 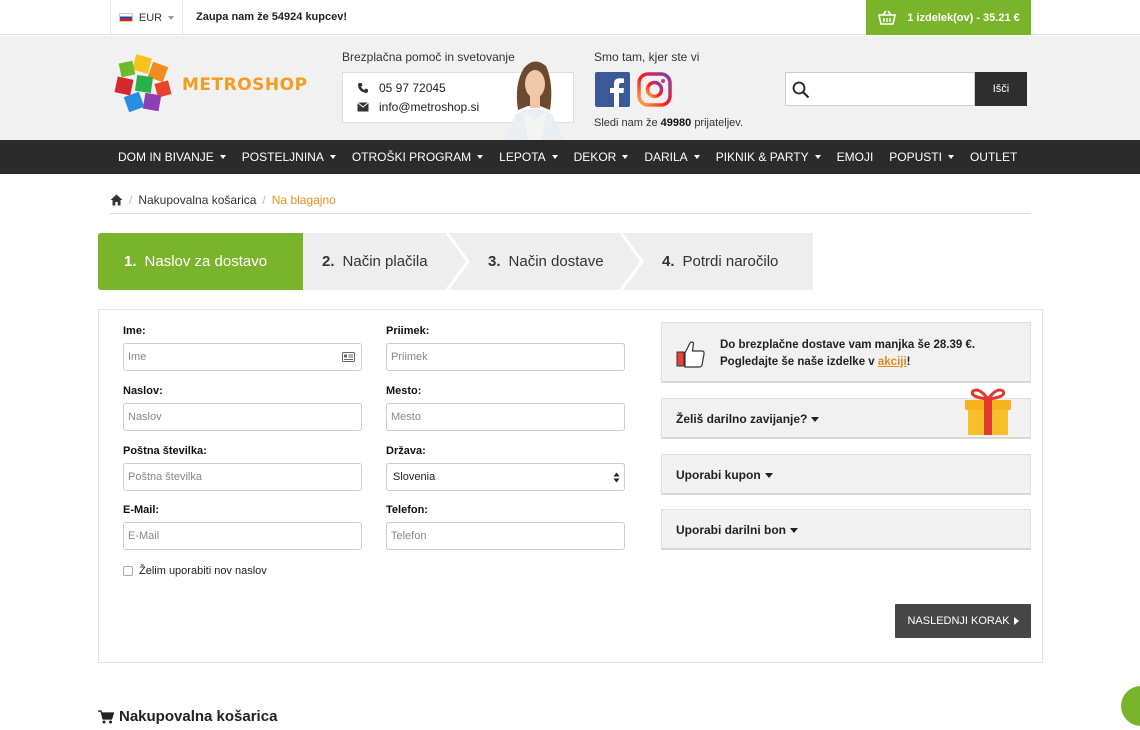 I want to click on nav-item-darila: DARILA, so click(x=671, y=157).